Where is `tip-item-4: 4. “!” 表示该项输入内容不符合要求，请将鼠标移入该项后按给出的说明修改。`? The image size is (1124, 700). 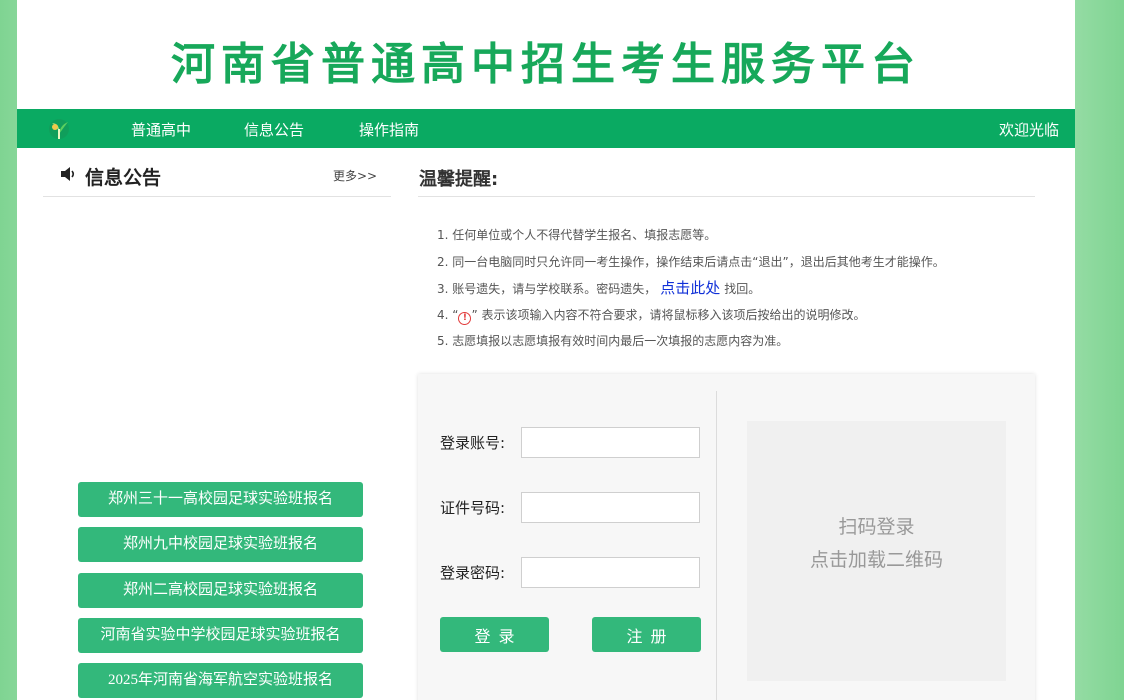 tip-item-4: 4. “!” 表示该项输入内容不符合要求，请将鼠标移入该项后按给出的说明修改。 is located at coordinates (732, 315).